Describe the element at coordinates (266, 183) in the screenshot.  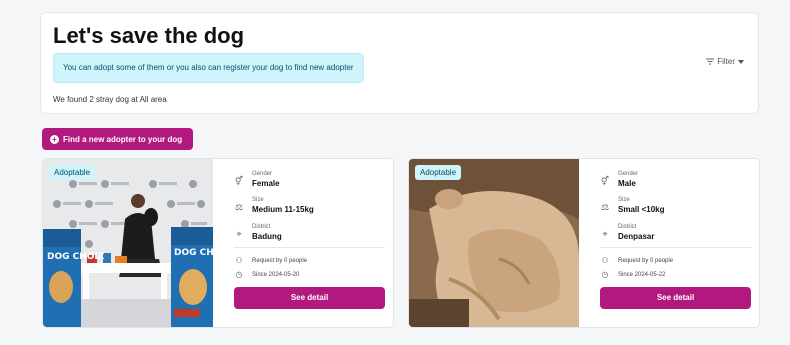
I see `gender-value: Female` at that location.